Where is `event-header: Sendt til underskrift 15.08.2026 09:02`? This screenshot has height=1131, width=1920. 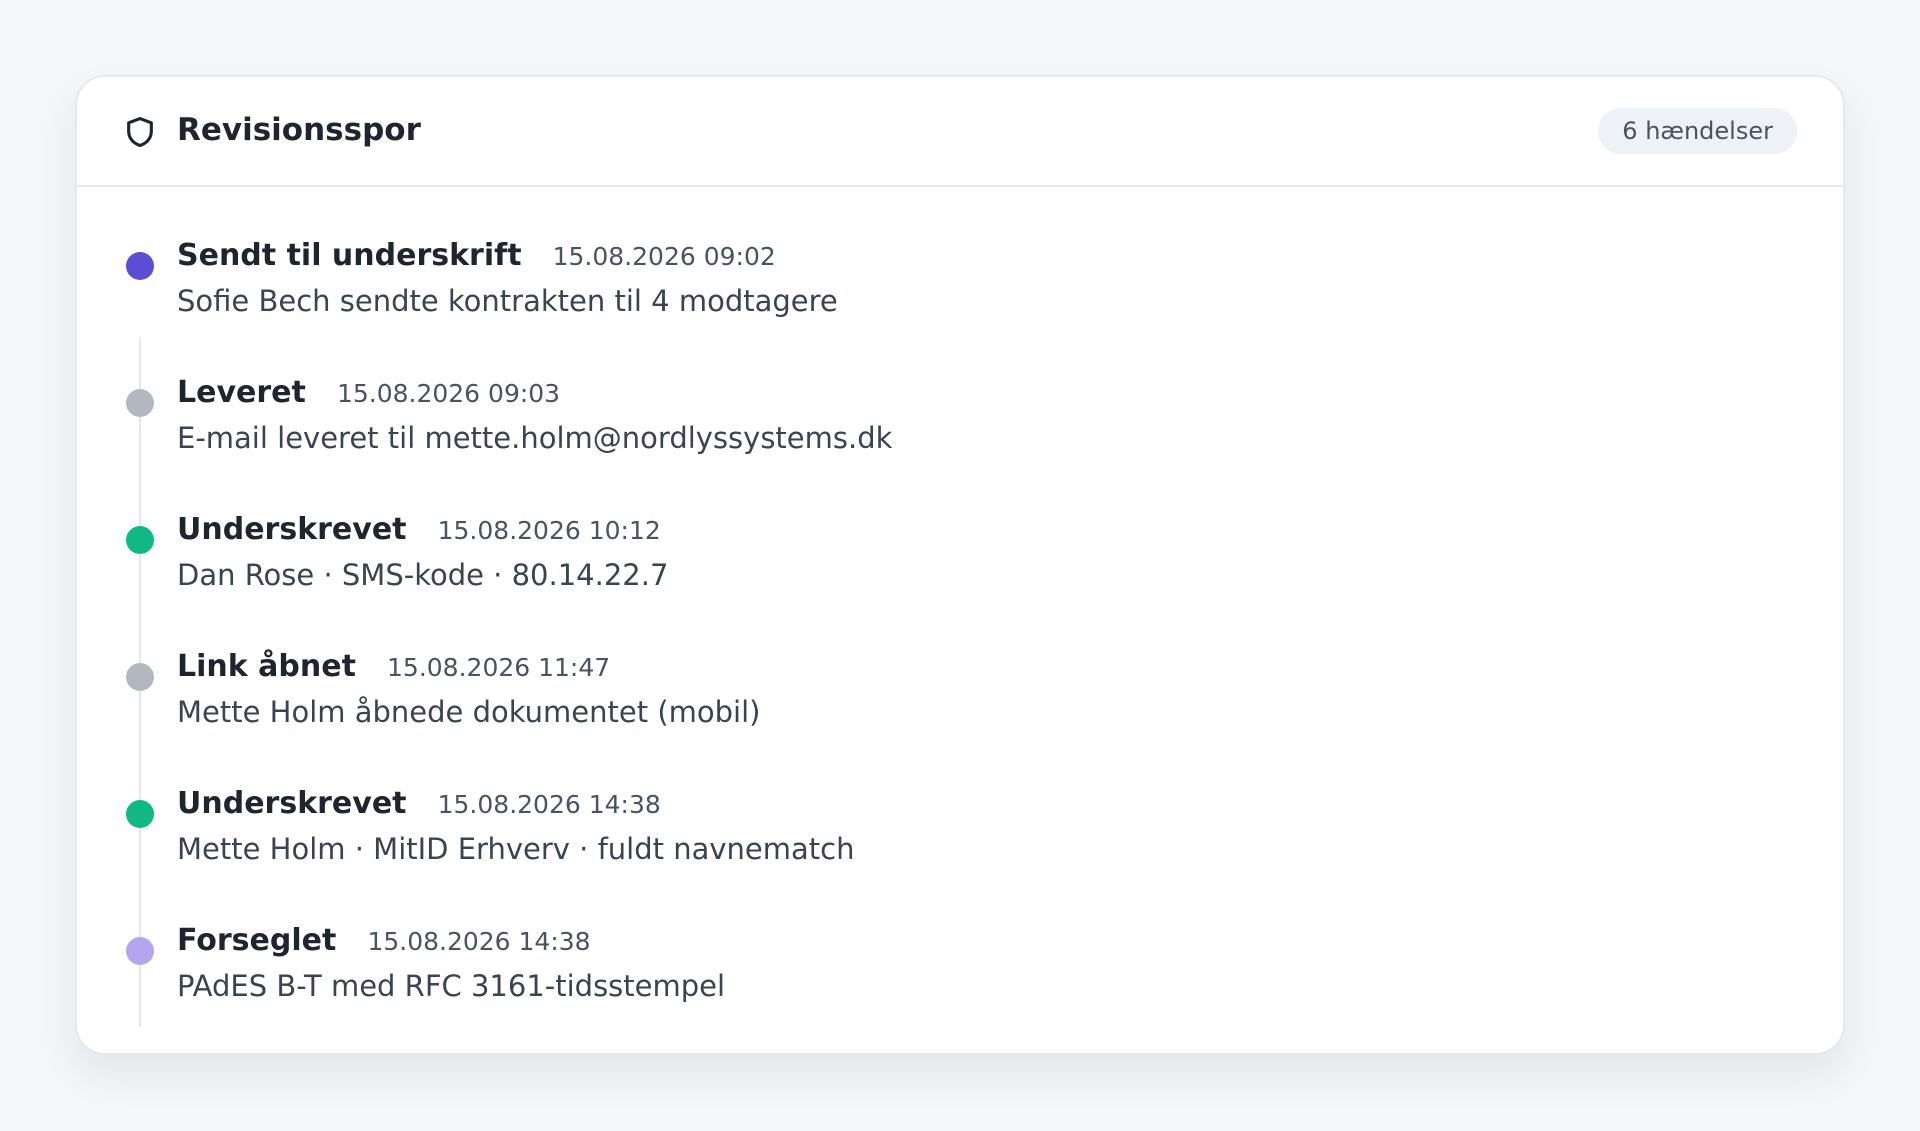
event-header: Sendt til underskrift 15.08.2026 09:02 is located at coordinates (476, 256).